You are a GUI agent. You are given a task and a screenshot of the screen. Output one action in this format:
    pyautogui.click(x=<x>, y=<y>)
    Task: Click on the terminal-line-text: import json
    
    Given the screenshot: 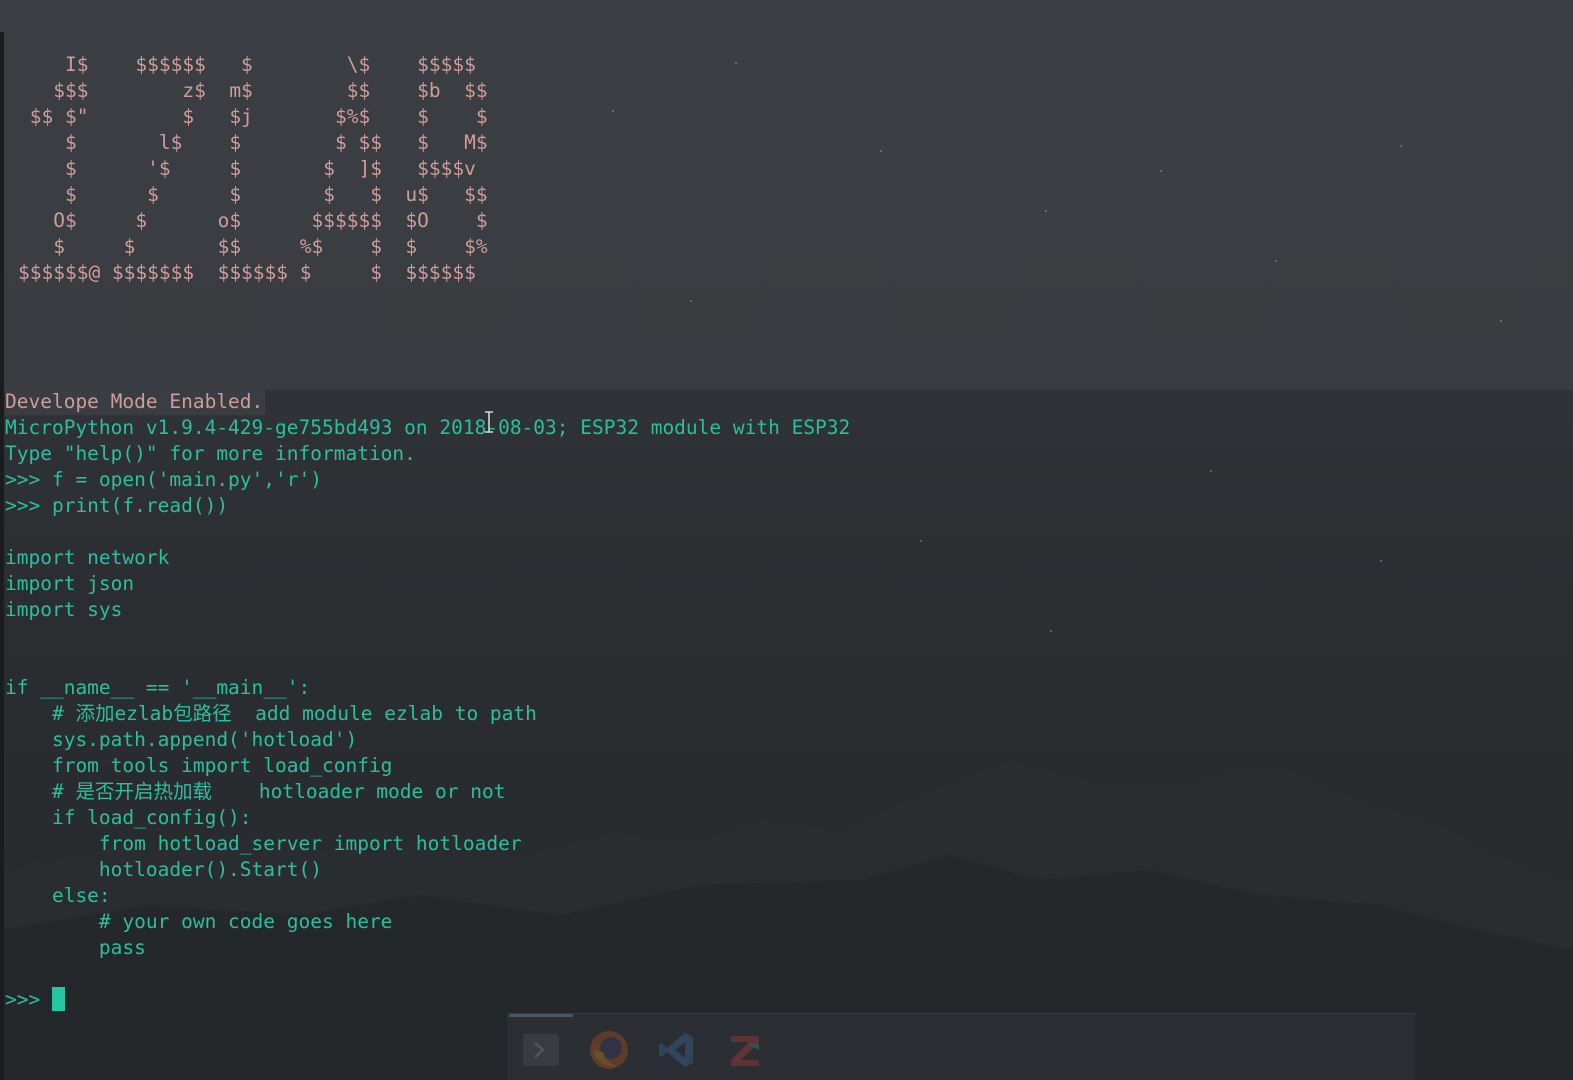 What is the action you would take?
    pyautogui.click(x=70, y=583)
    